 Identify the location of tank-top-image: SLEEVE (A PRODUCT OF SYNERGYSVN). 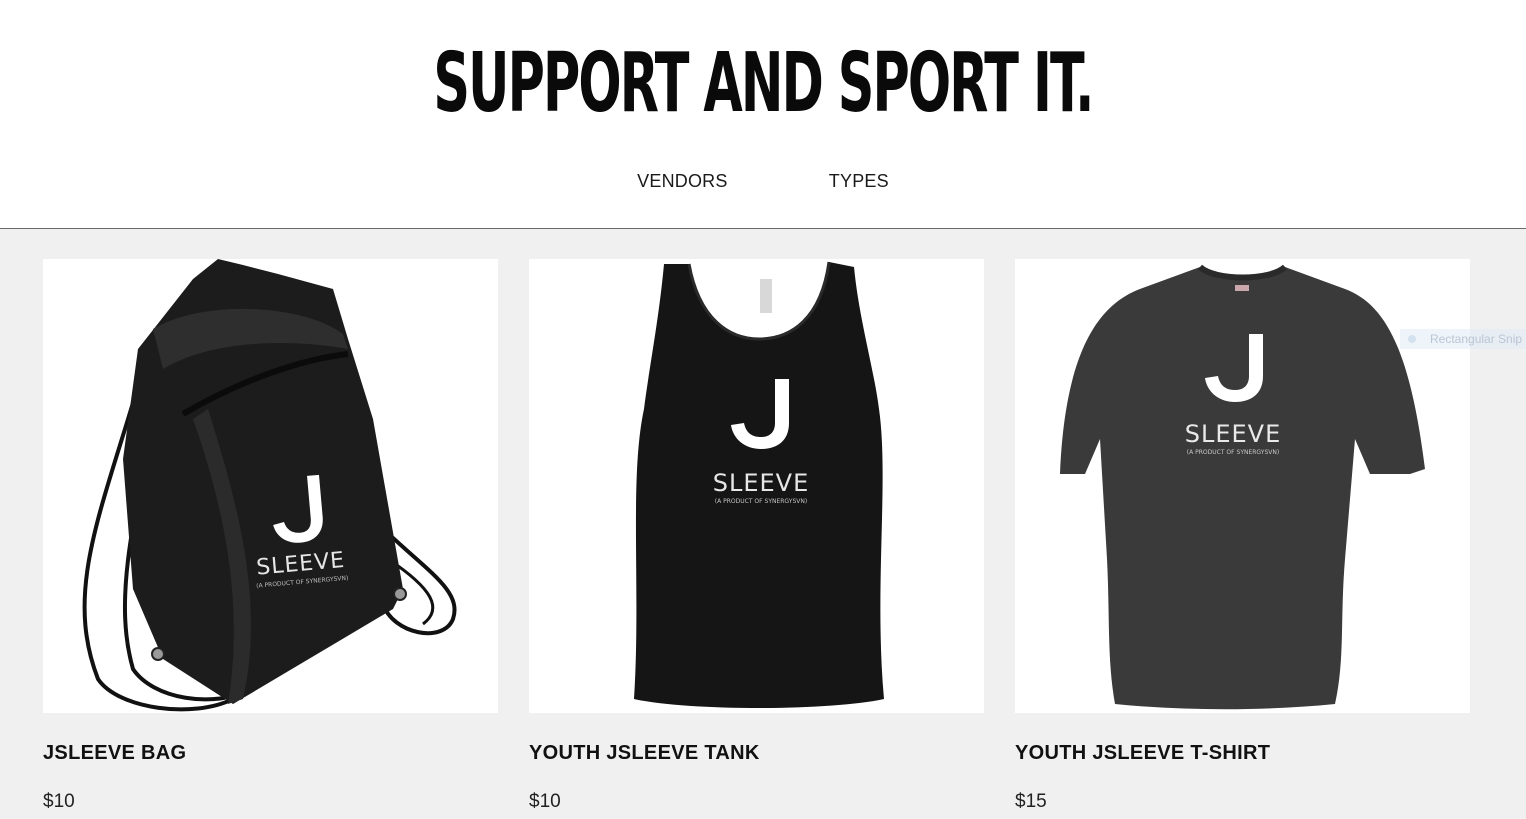
(759, 484).